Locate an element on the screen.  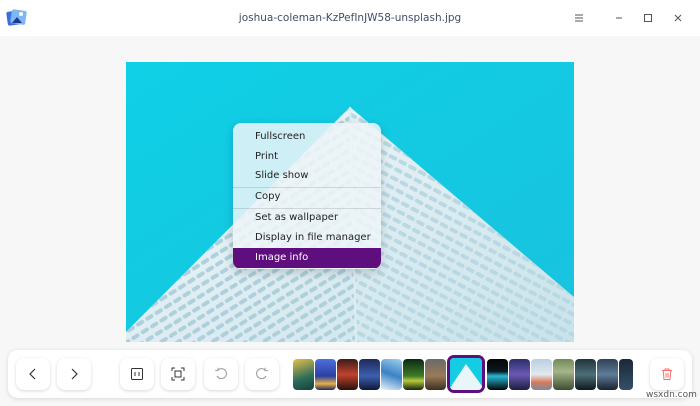
menu-icon is located at coordinates (579, 18).